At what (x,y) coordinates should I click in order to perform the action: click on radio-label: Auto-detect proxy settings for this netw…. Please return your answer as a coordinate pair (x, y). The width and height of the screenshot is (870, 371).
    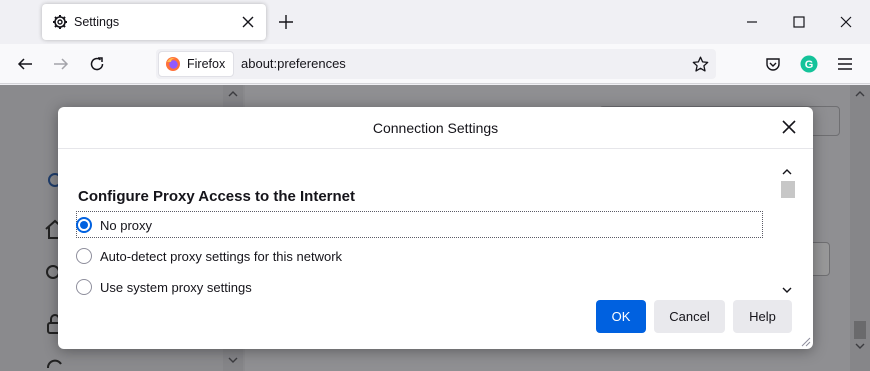
    Looking at the image, I should click on (221, 256).